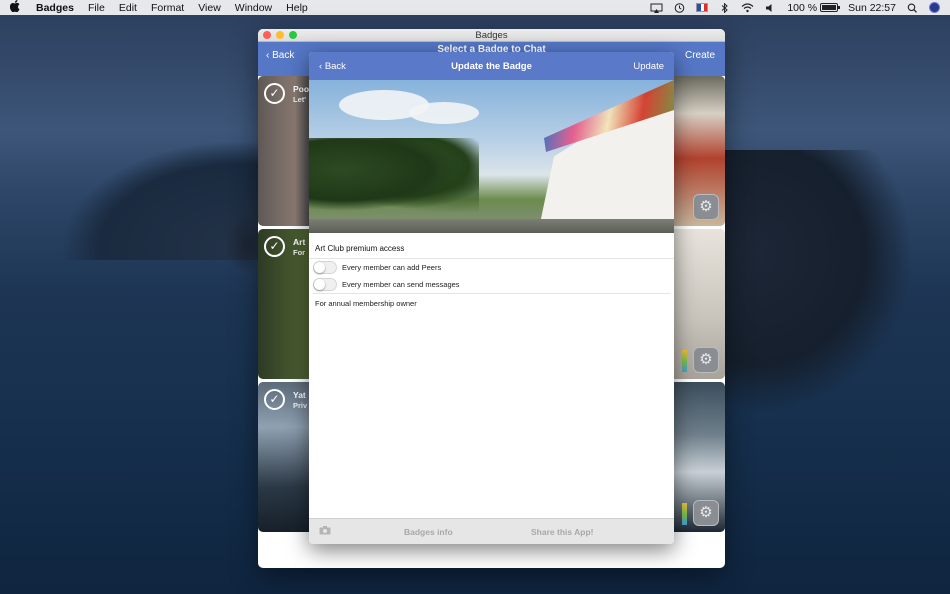 The image size is (950, 594). What do you see at coordinates (491, 404) in the screenshot?
I see `badge-description-field: For annual membership owner` at bounding box center [491, 404].